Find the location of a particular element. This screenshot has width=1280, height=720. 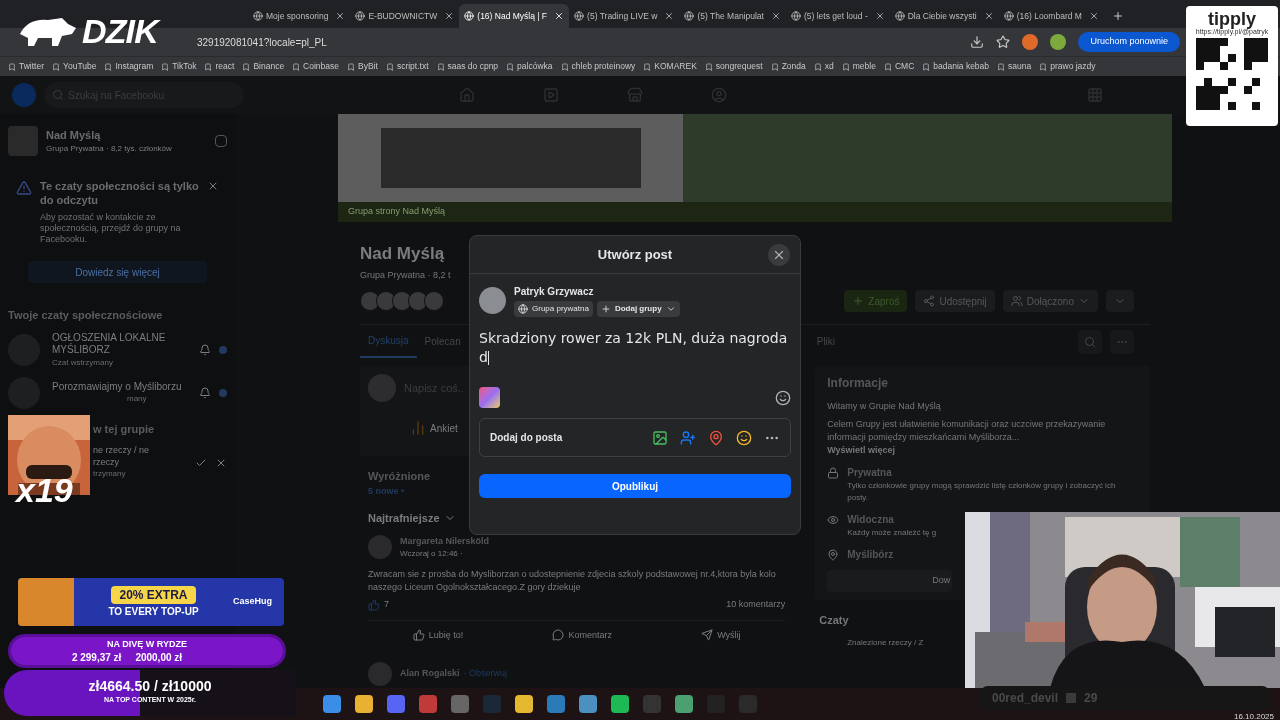

bookmark-item: YouTube is located at coordinates (74, 66).